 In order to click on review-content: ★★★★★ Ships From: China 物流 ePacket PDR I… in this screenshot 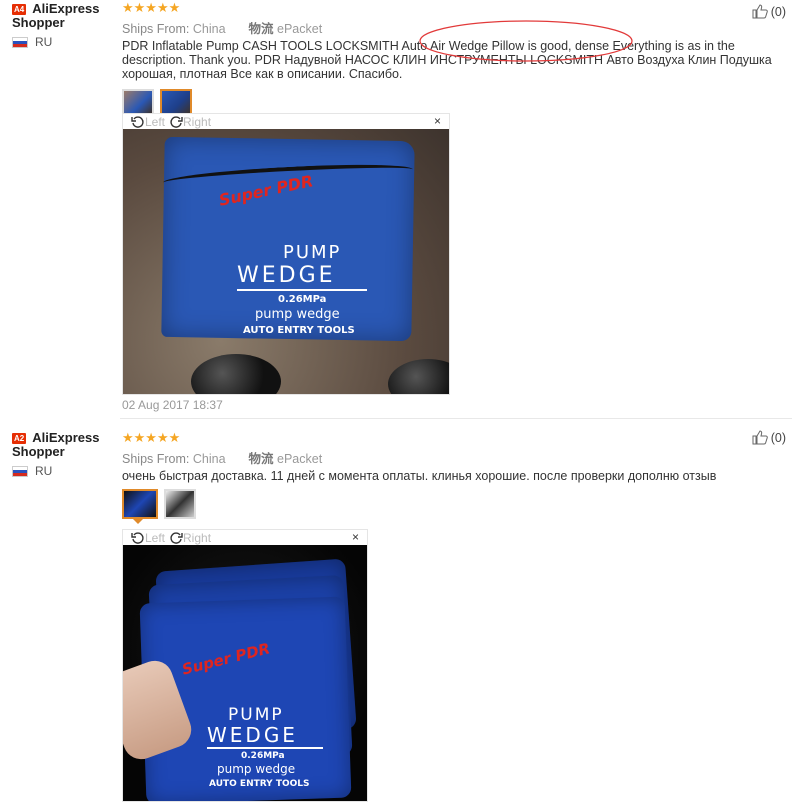, I will do `click(457, 60)`.